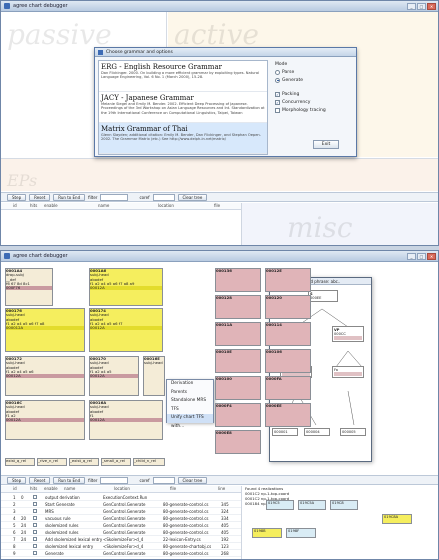  Describe the element at coordinates (45, 420) in the screenshot. I see `chart-edge: 00016C subj-head abodef f1 a2 00012A` at that location.